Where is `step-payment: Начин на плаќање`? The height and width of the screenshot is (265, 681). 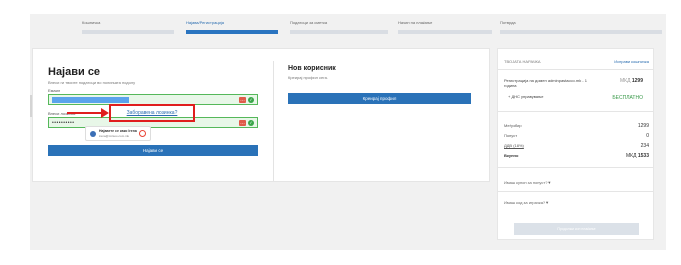
step-payment: Начин на плаќање is located at coordinates (445, 27).